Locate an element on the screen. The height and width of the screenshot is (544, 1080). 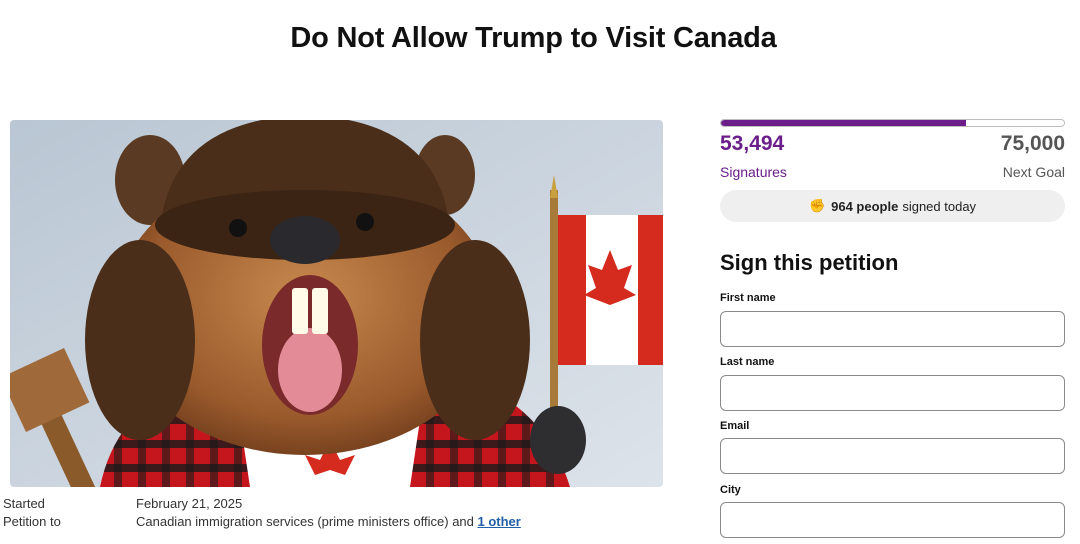
signature-count: 53,494 is located at coordinates (752, 143).